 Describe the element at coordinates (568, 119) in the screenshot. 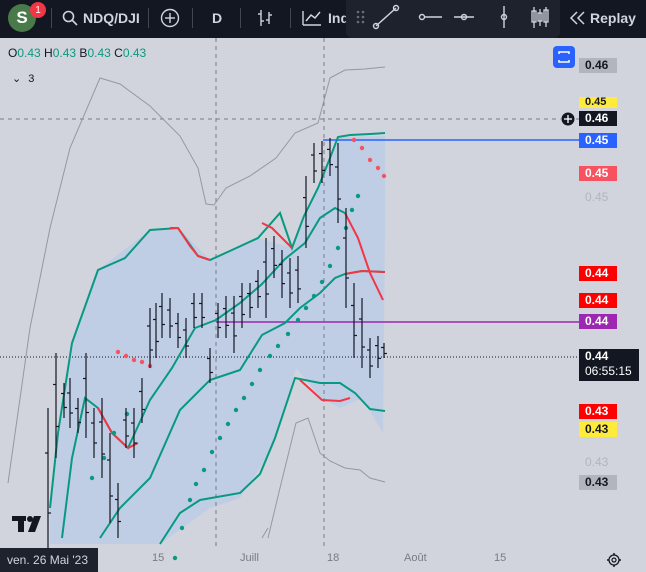

I see `crosshair-plus-icon` at that location.